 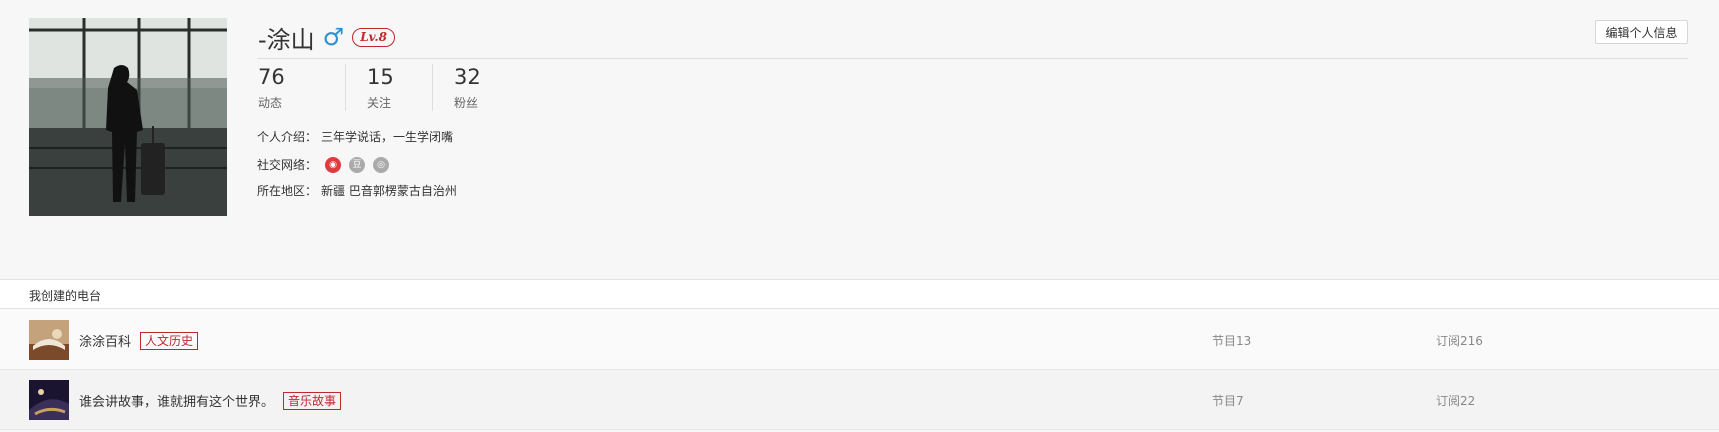 I want to click on radio-title: 谁会讲故事，谁就拥有这个世界。, so click(x=176, y=400).